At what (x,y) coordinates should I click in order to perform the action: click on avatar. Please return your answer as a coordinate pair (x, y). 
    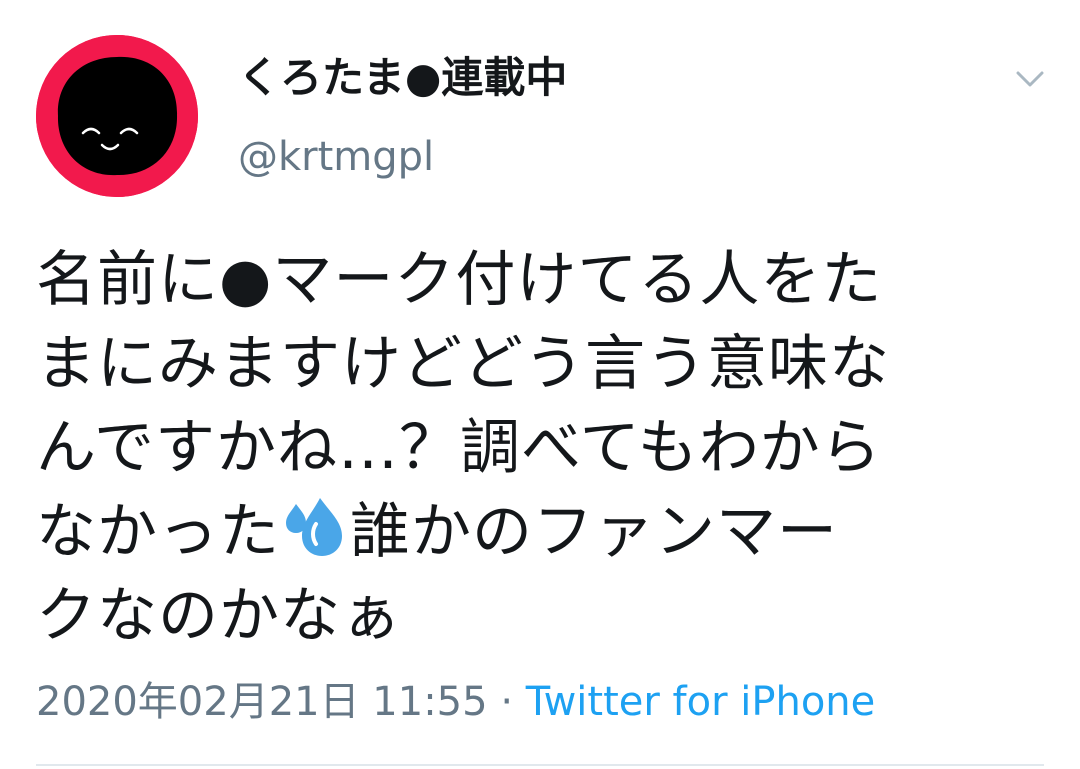
    Looking at the image, I should click on (117, 116).